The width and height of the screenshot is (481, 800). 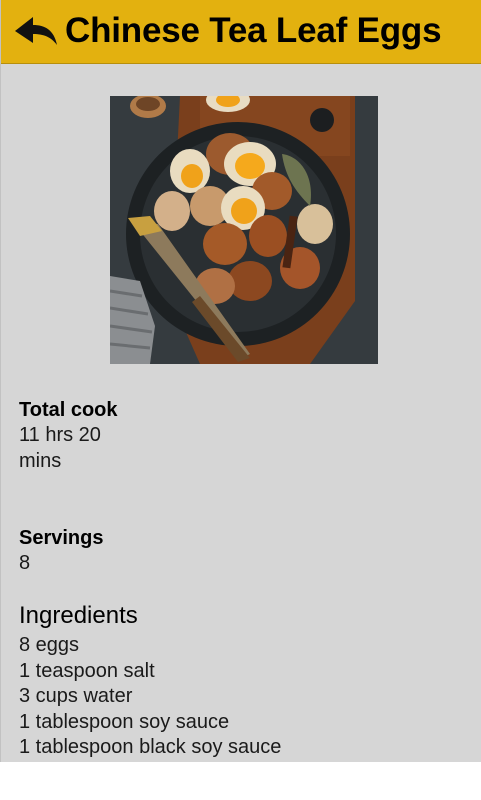 What do you see at coordinates (25, 563) in the screenshot?
I see `servings-value: 8` at bounding box center [25, 563].